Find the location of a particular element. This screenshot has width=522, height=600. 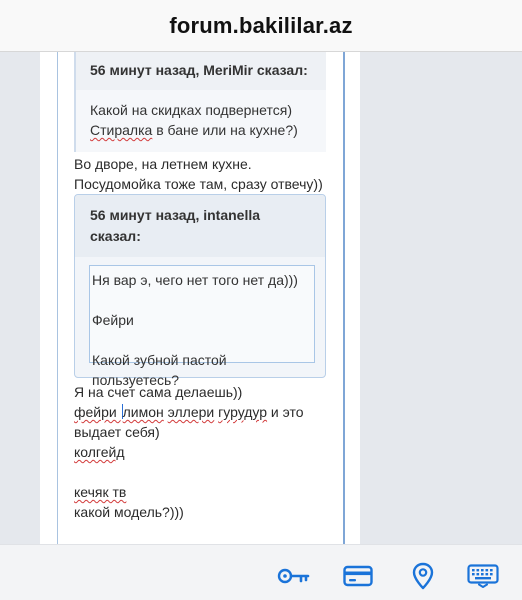

quote-line: Ня вар э, чего нет того нет да))) is located at coordinates (195, 280).